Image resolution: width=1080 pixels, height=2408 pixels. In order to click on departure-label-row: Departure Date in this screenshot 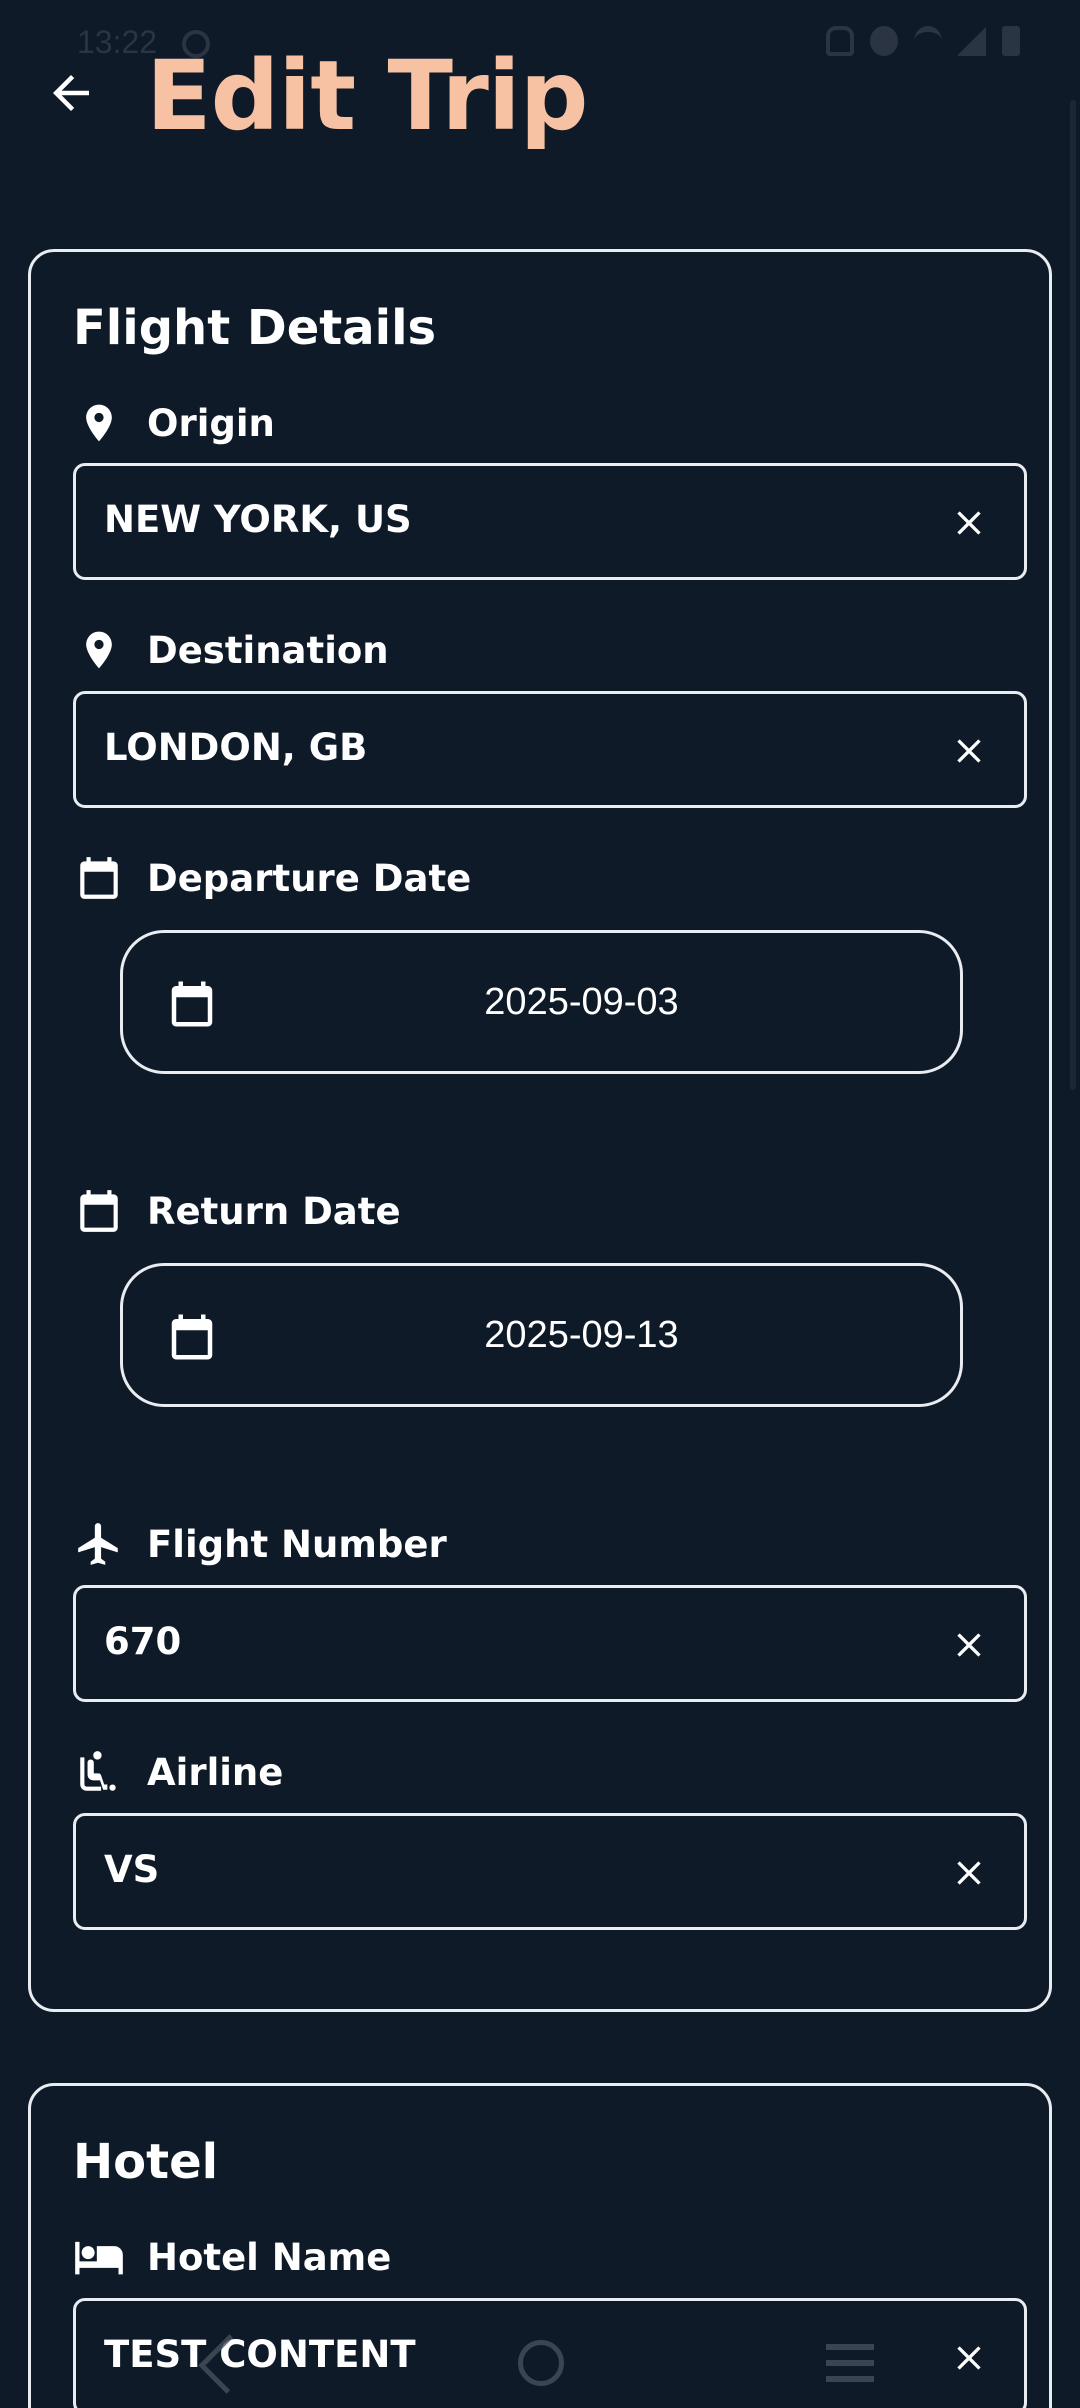, I will do `click(272, 878)`.